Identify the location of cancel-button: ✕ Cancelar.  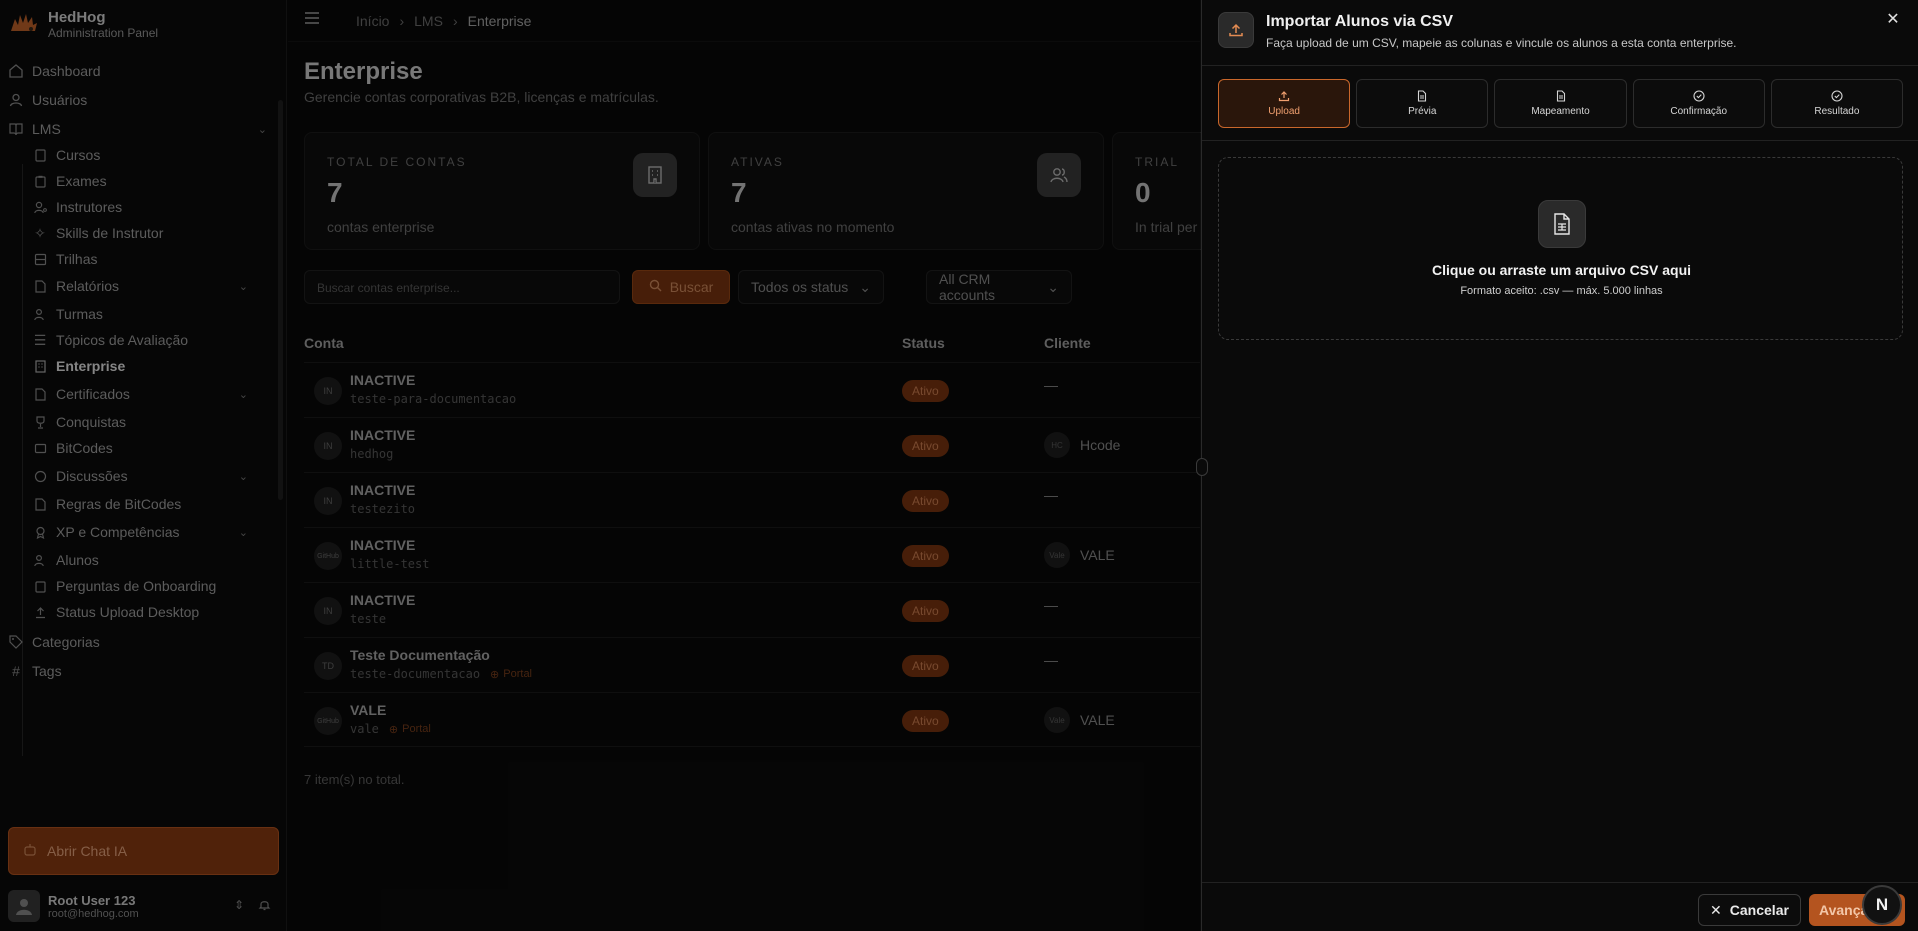
(1749, 910).